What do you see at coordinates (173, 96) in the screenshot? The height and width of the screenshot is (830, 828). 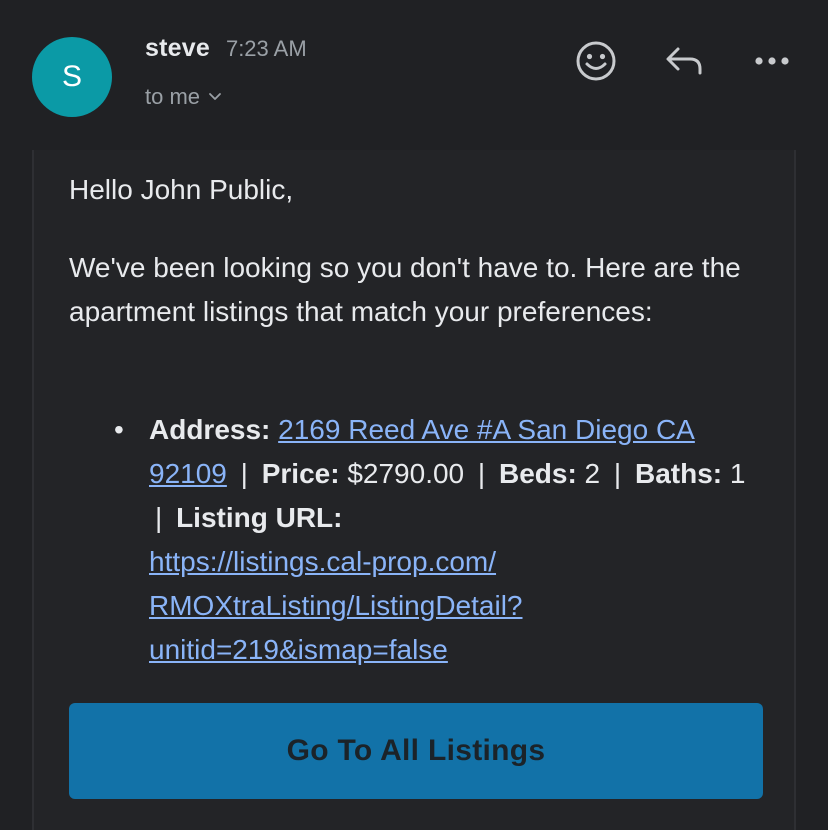 I see `recipient-label: to me` at bounding box center [173, 96].